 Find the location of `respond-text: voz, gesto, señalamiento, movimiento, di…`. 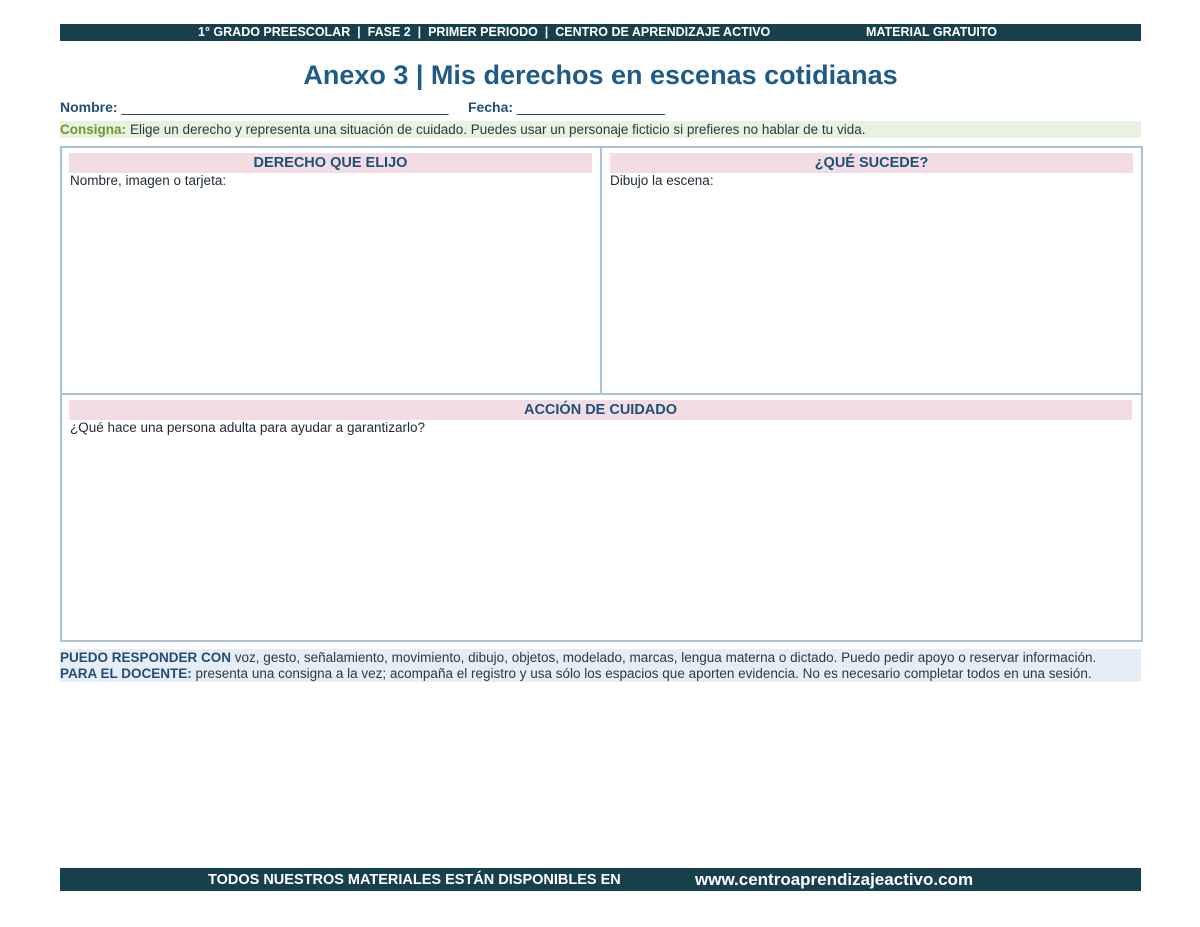

respond-text: voz, gesto, señalamiento, movimiento, di… is located at coordinates (665, 657).